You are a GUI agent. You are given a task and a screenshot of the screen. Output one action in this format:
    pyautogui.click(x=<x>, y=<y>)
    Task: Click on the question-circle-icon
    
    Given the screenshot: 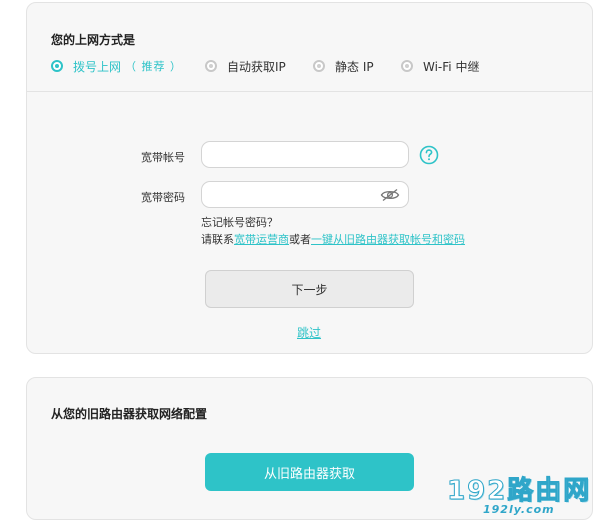 What is the action you would take?
    pyautogui.click(x=429, y=155)
    